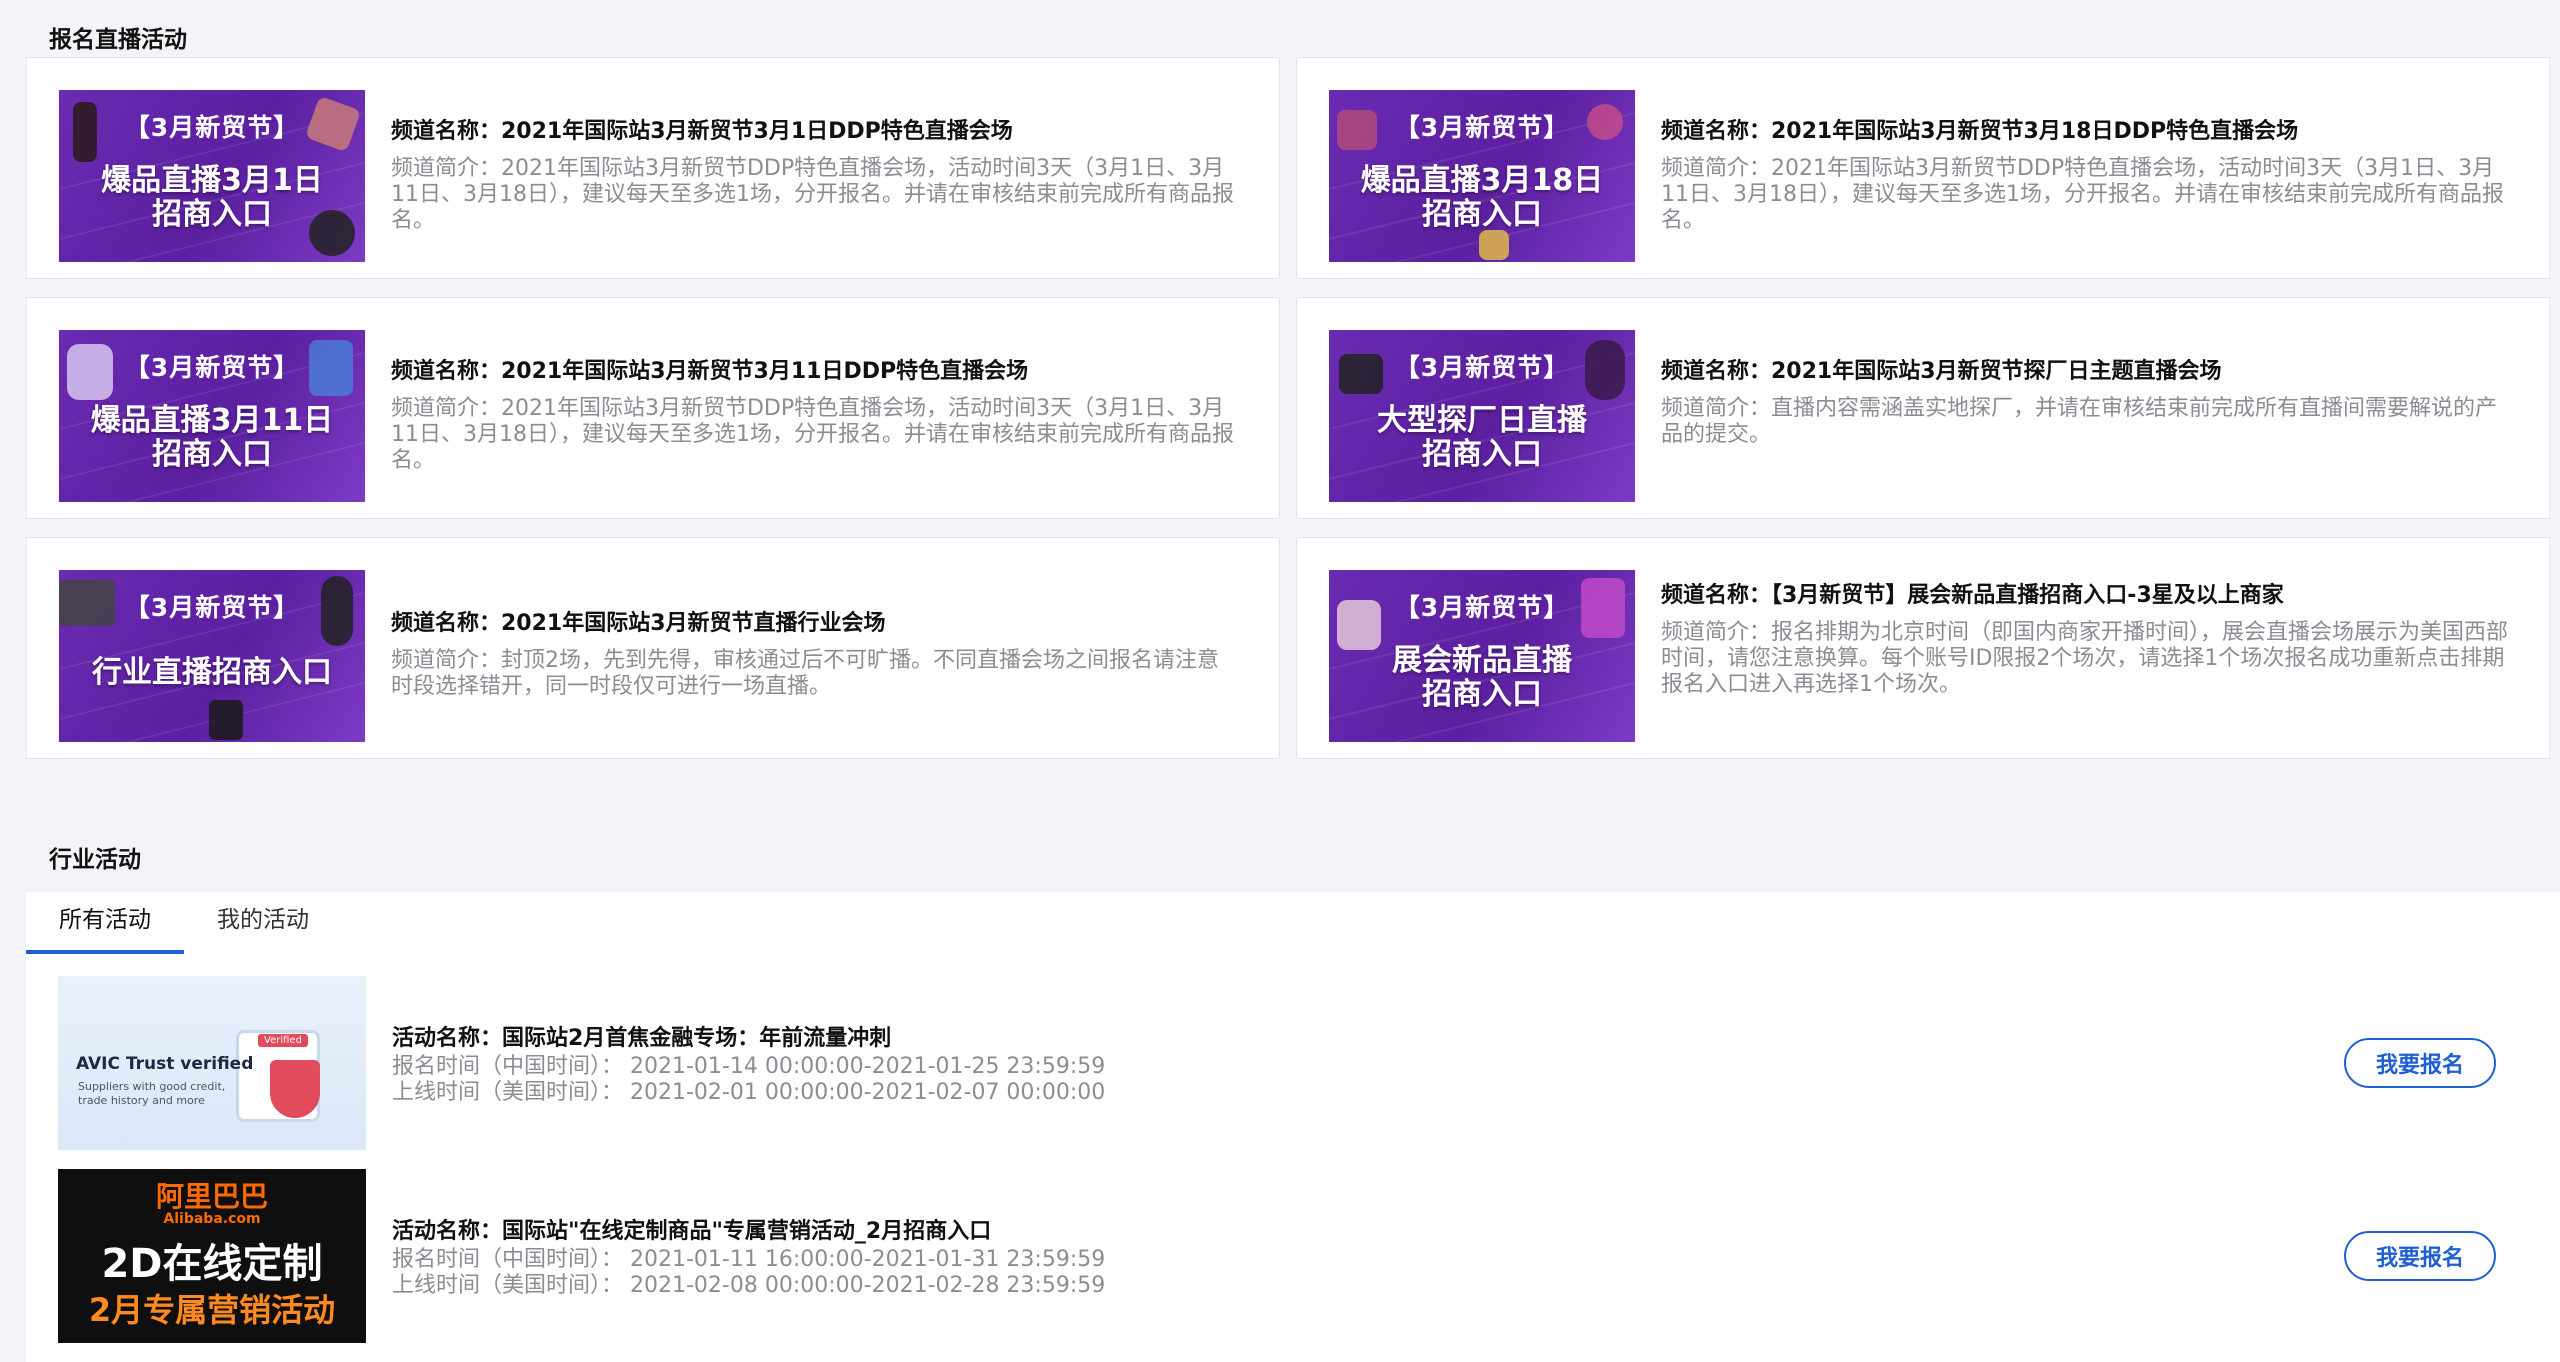 Image resolution: width=2560 pixels, height=1362 pixels. I want to click on channel-thumbnail: 【3月新贸节】 爆品直播3月11日 招商入口, so click(212, 416).